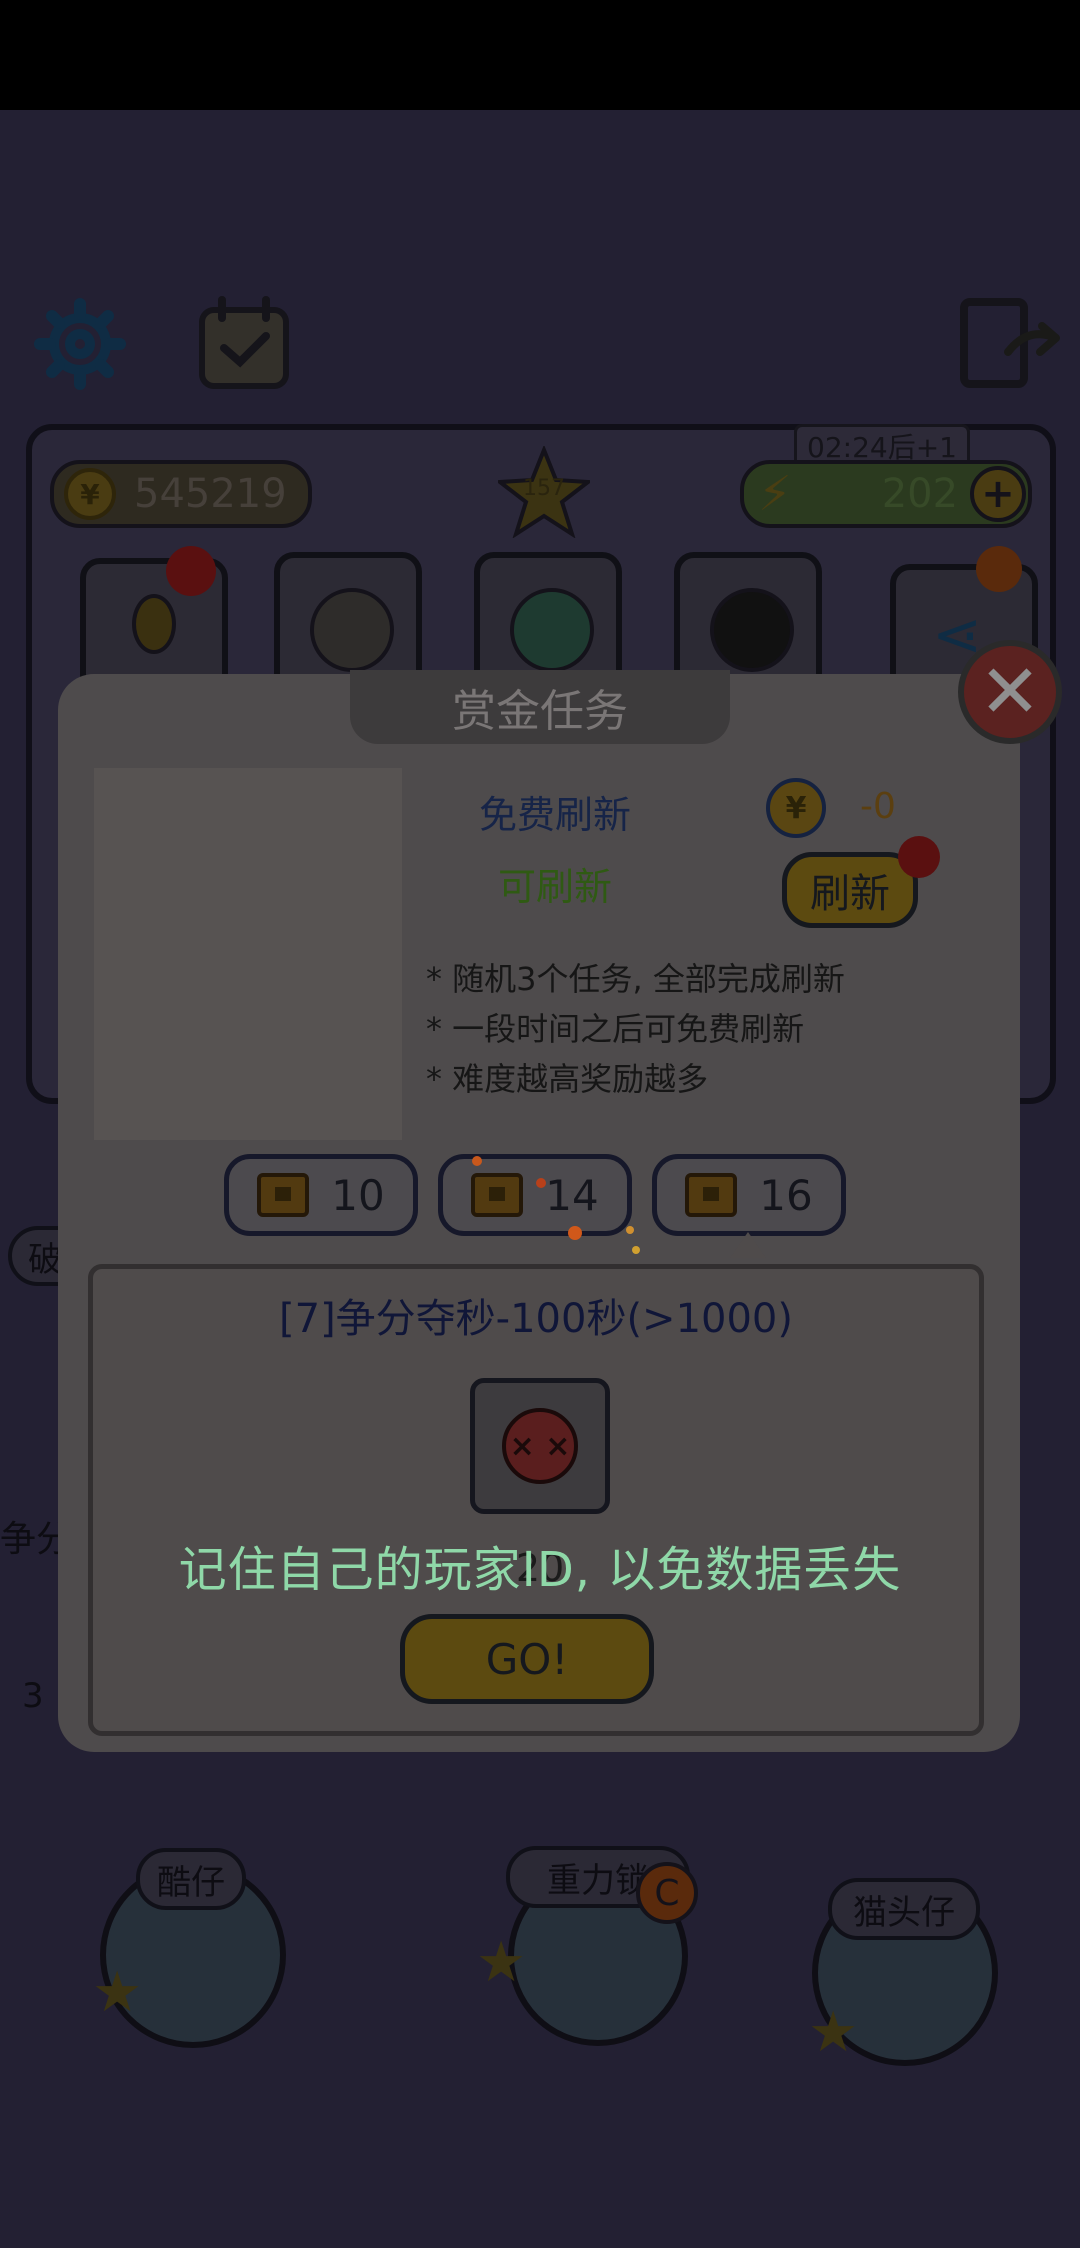 Image resolution: width=1080 pixels, height=2248 pixels. I want to click on coin-counter: ¥ 545219, so click(181, 494).